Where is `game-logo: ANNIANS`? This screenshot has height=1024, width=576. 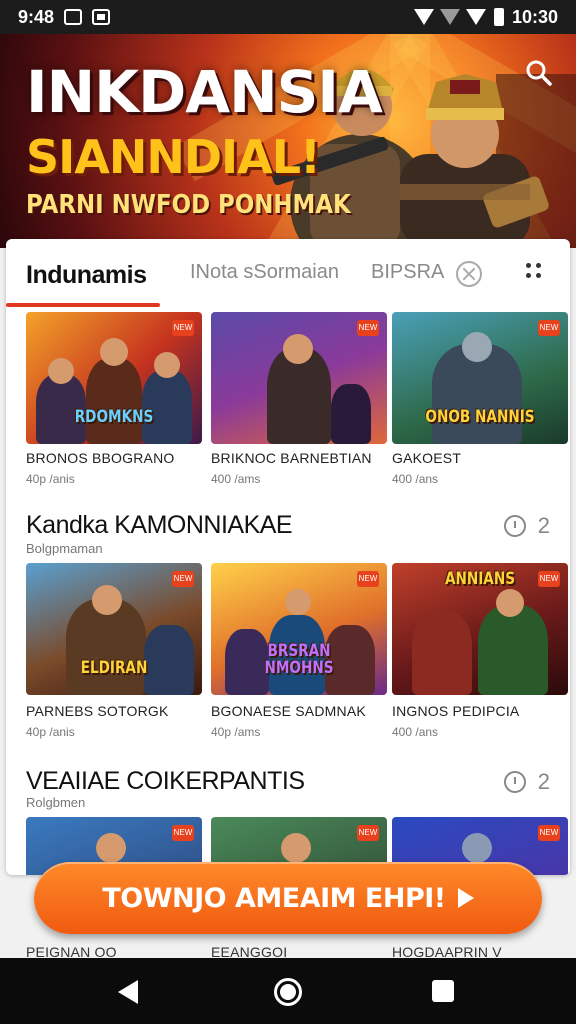
game-logo: ANNIANS is located at coordinates (480, 579).